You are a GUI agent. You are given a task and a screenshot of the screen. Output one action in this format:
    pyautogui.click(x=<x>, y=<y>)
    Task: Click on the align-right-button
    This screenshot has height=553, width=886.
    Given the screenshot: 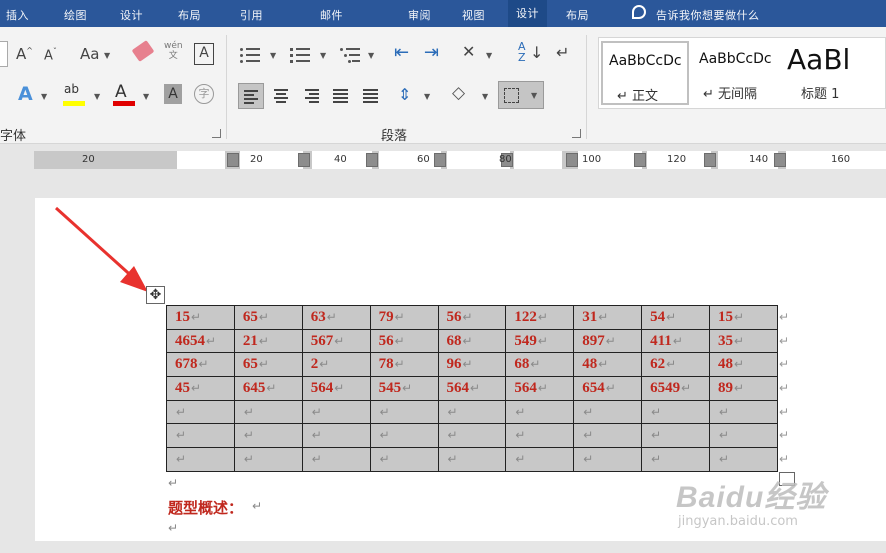 What is the action you would take?
    pyautogui.click(x=311, y=96)
    